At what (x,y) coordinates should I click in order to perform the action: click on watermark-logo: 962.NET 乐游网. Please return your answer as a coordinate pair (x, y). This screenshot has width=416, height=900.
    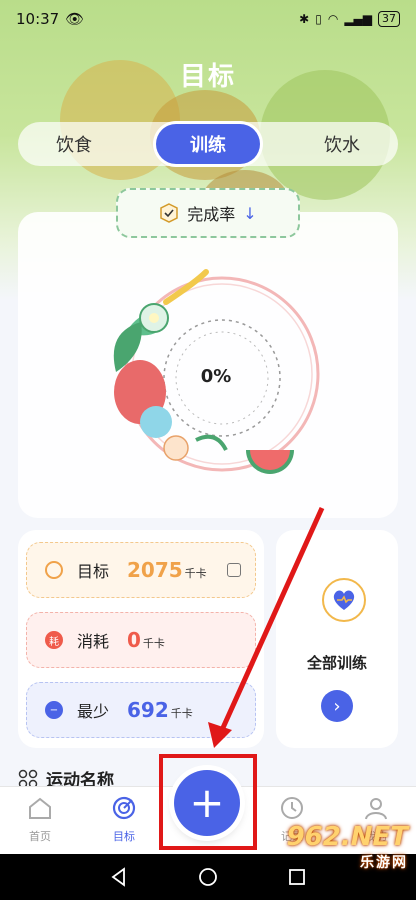
    Looking at the image, I should click on (343, 858).